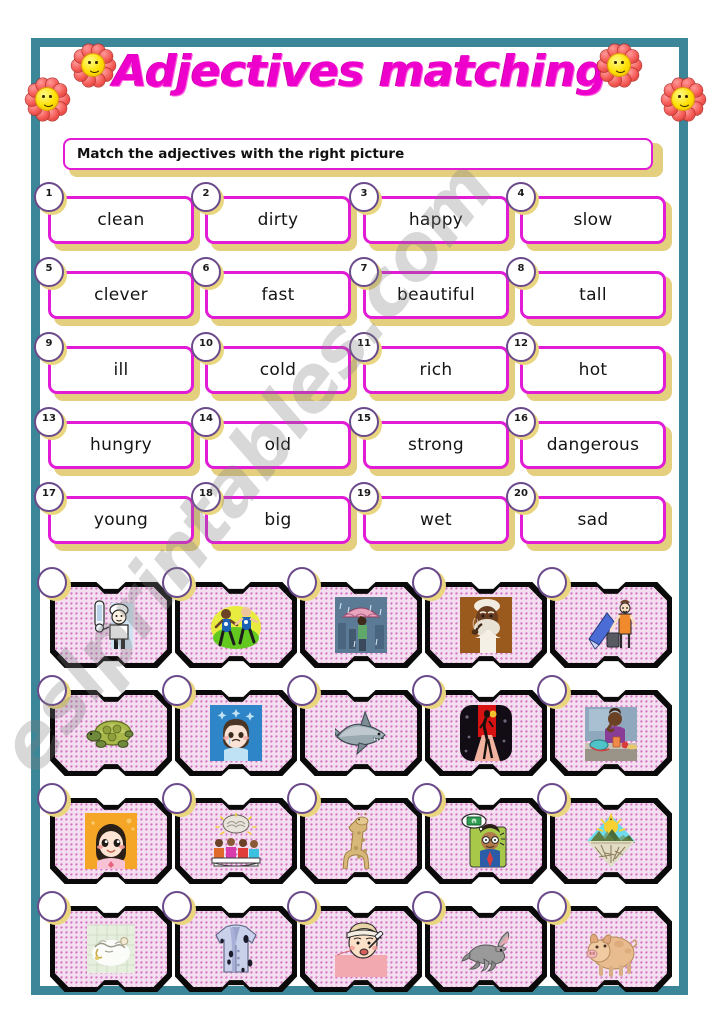 This screenshot has width=719, height=1024. Describe the element at coordinates (278, 220) in the screenshot. I see `adjective-box: dirty` at that location.